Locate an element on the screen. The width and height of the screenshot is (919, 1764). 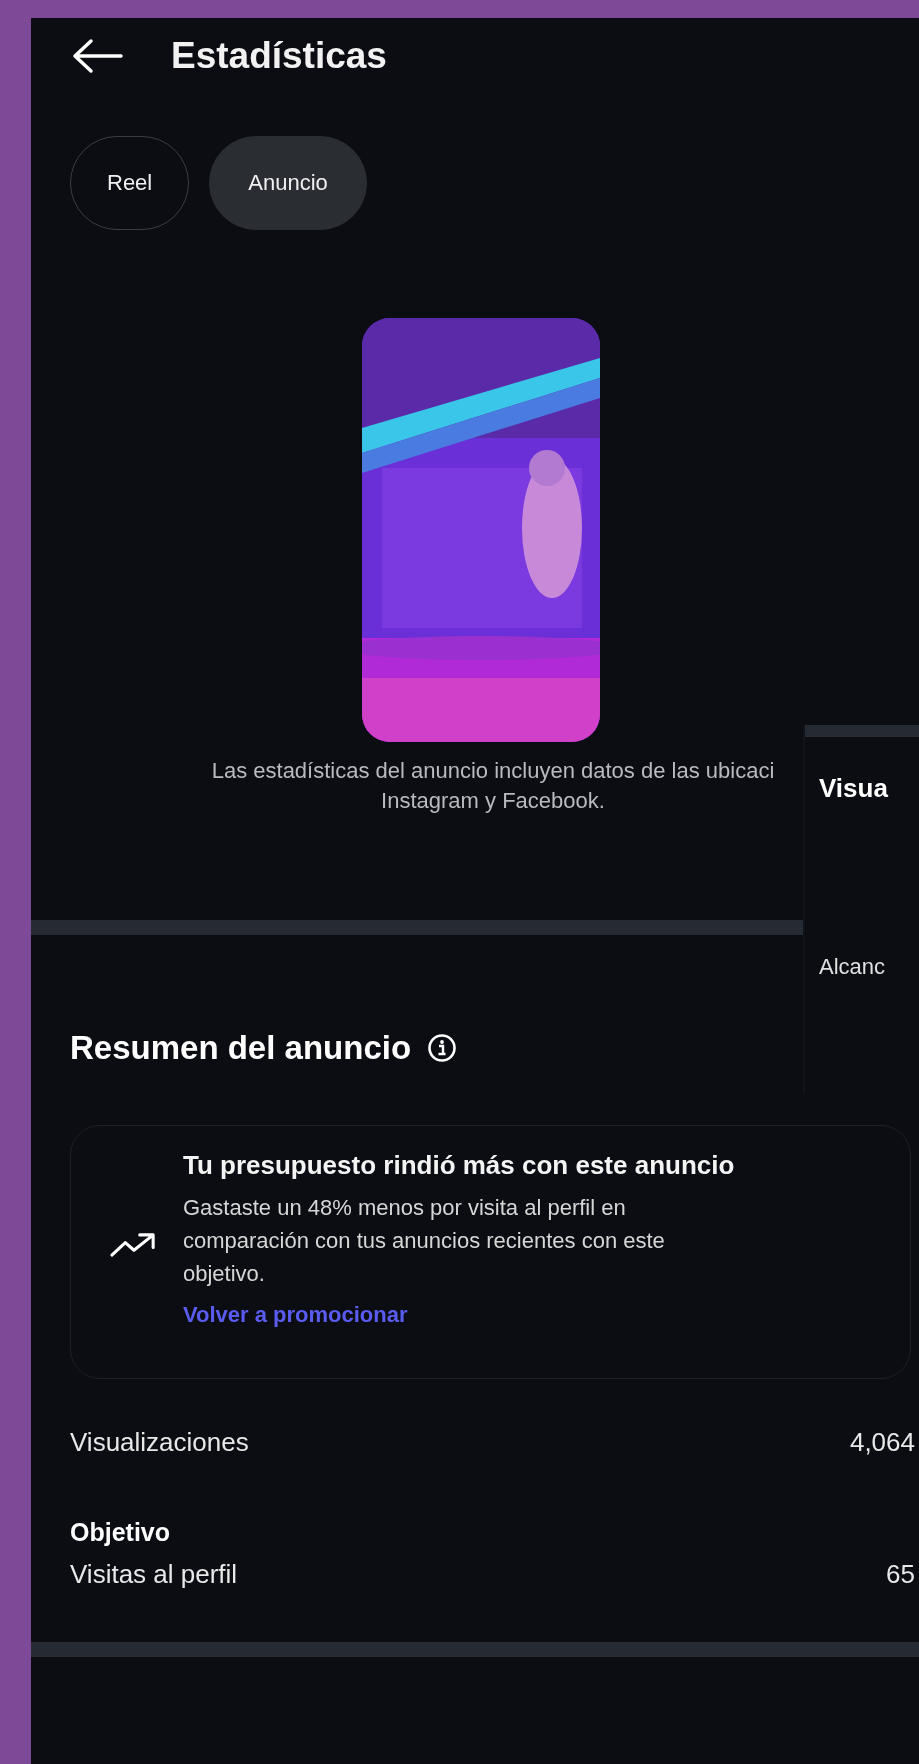
metric-label: Visitas al perfil is located at coordinates (154, 1574).